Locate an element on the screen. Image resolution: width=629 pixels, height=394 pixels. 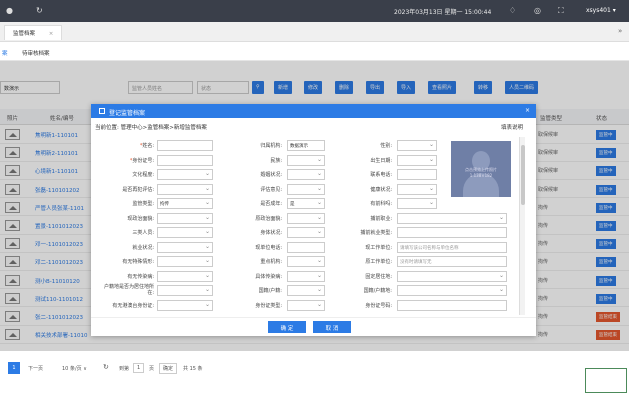
field-label-text: 原政治面貌: is located at coordinates (268, 218).